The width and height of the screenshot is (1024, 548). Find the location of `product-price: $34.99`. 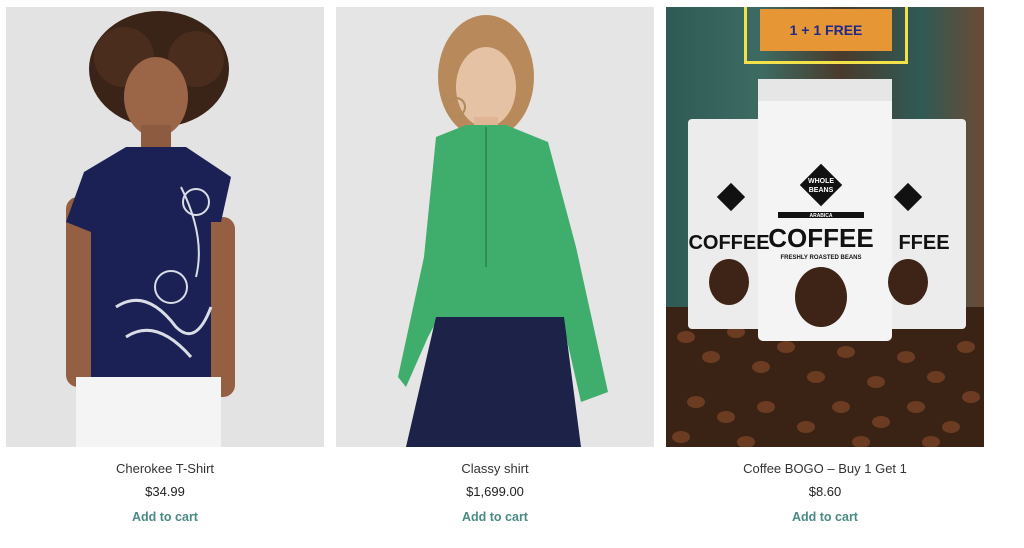

product-price: $34.99 is located at coordinates (165, 491).